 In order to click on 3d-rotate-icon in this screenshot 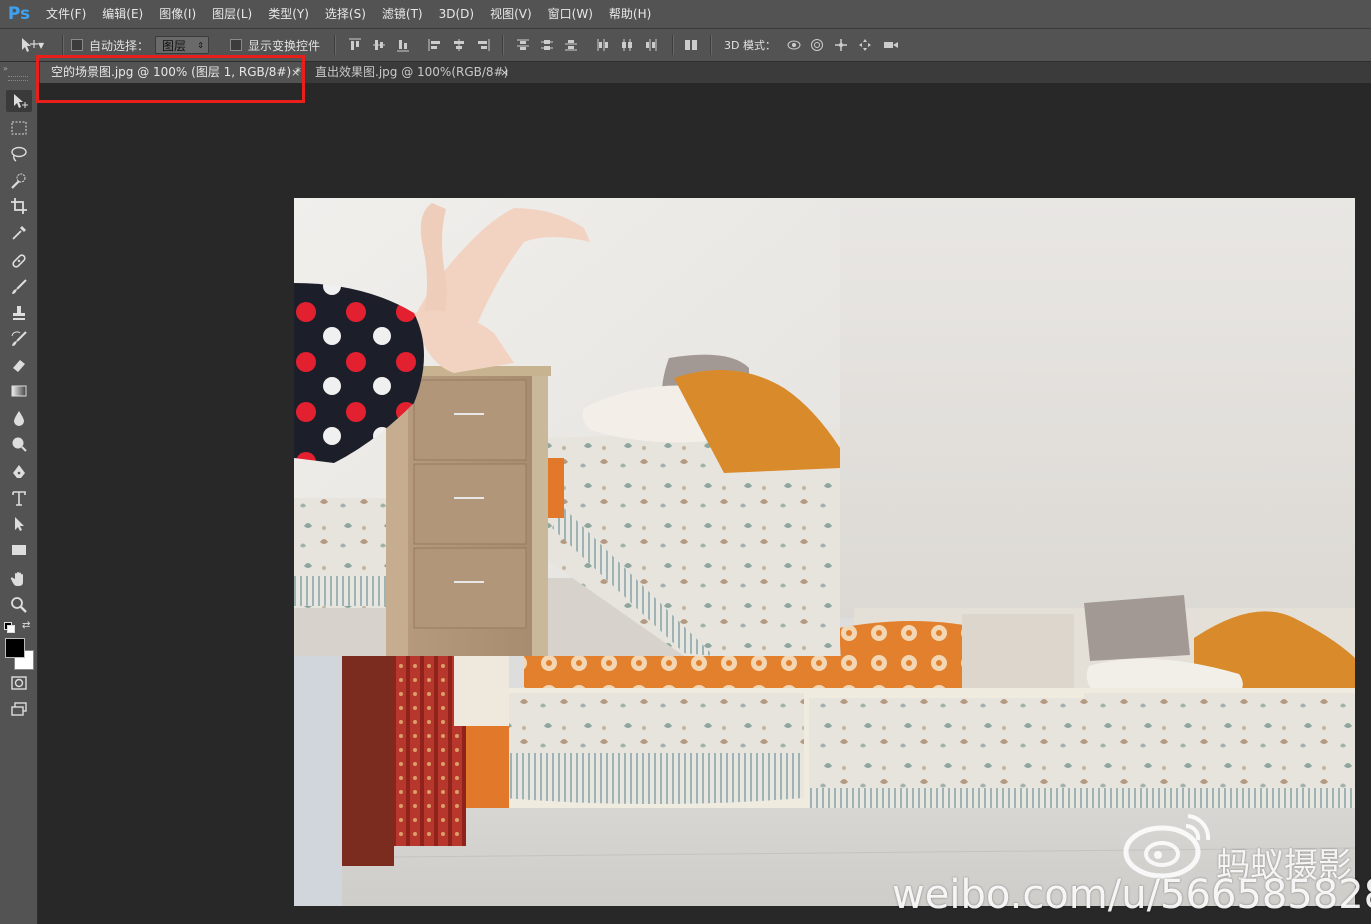, I will do `click(794, 45)`.